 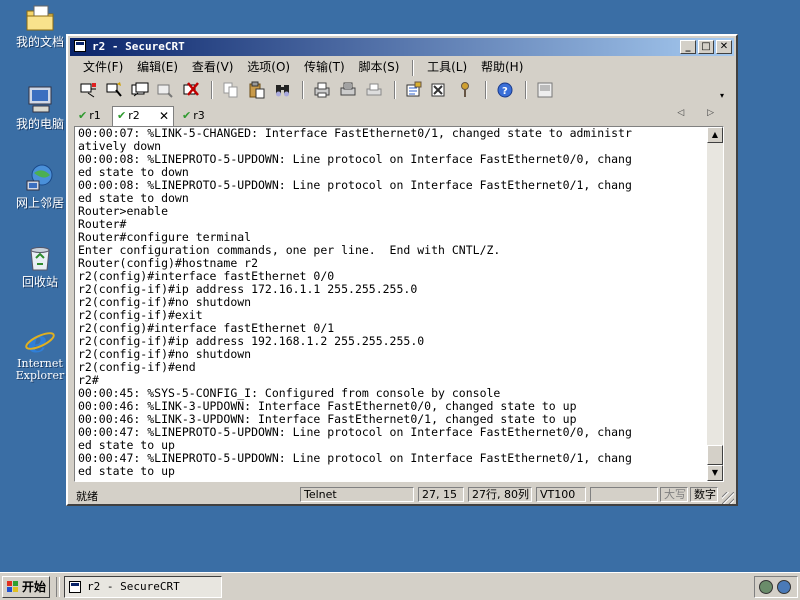 I want to click on terminal-line: Router#, so click(x=102, y=224).